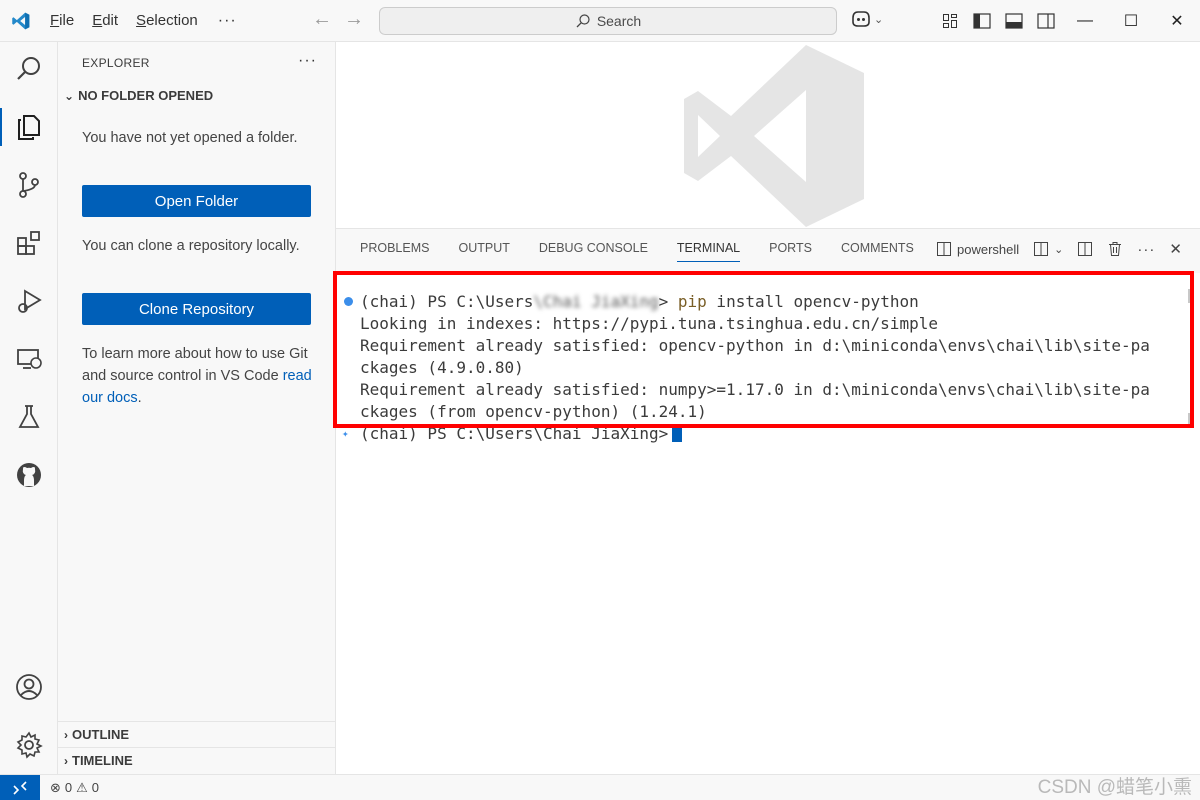  I want to click on tab-debug-console: DEBUG CONSOLE, so click(593, 251).